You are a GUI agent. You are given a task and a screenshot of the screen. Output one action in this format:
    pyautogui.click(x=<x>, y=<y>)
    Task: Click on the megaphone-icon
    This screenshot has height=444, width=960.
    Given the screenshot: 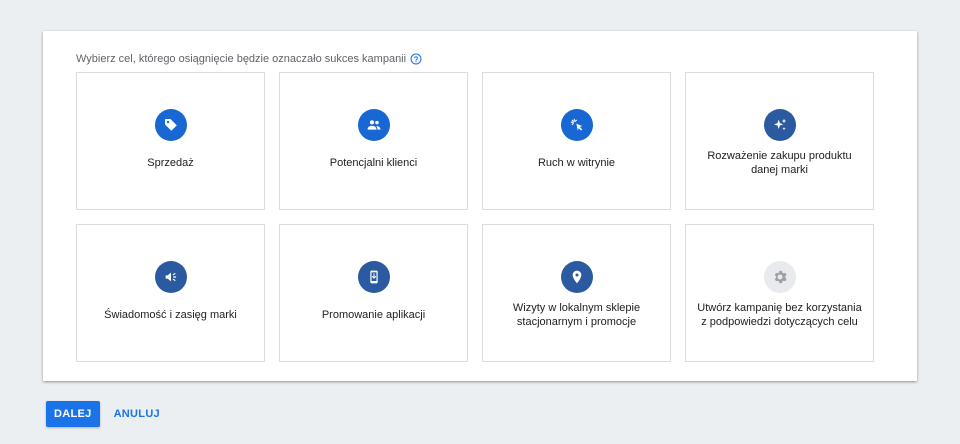 What is the action you would take?
    pyautogui.click(x=170, y=277)
    